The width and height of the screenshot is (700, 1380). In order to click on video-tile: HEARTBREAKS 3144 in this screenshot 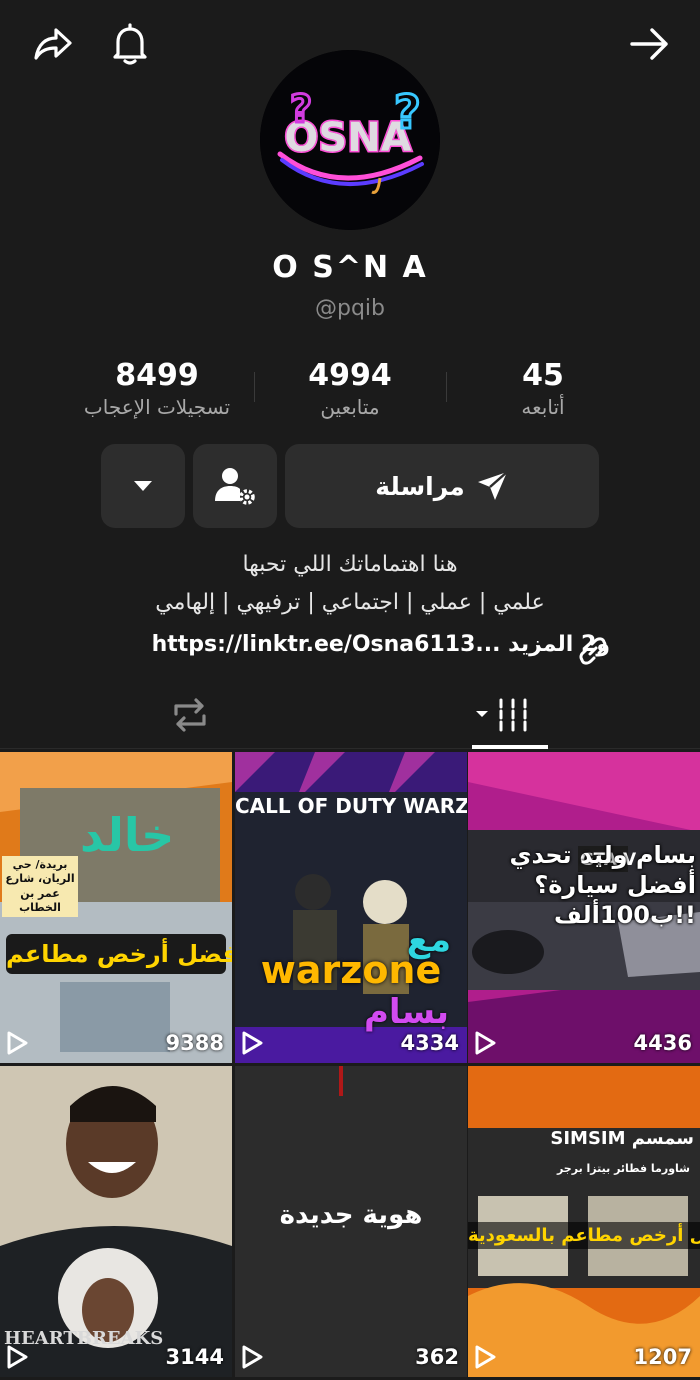, I will do `click(116, 1221)`.